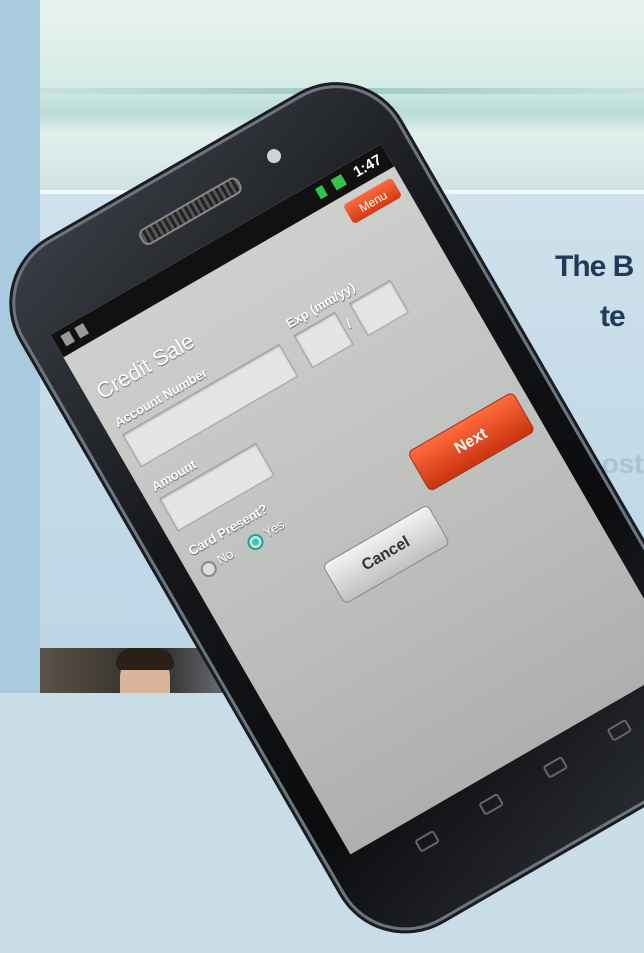 This screenshot has height=953, width=644. Describe the element at coordinates (145, 659) in the screenshot. I see `person-hair` at that location.